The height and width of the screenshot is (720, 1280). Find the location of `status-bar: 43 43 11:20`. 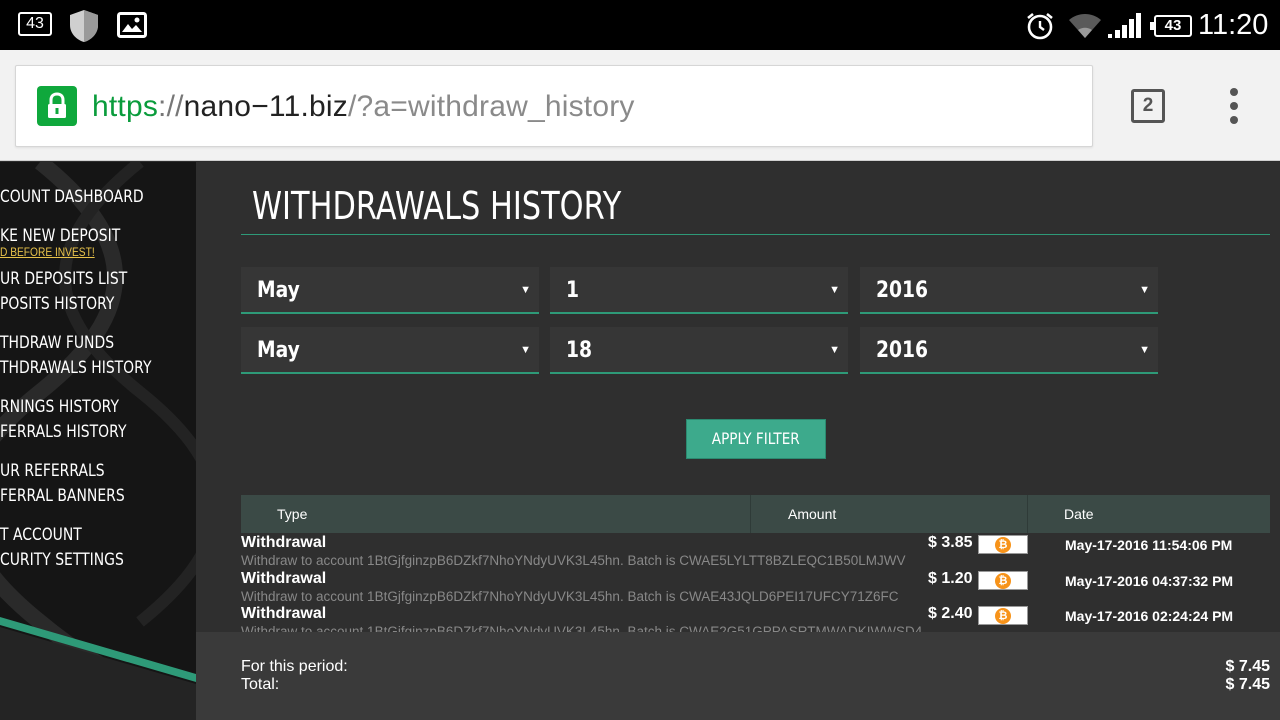

status-bar: 43 43 11:20 is located at coordinates (640, 25).